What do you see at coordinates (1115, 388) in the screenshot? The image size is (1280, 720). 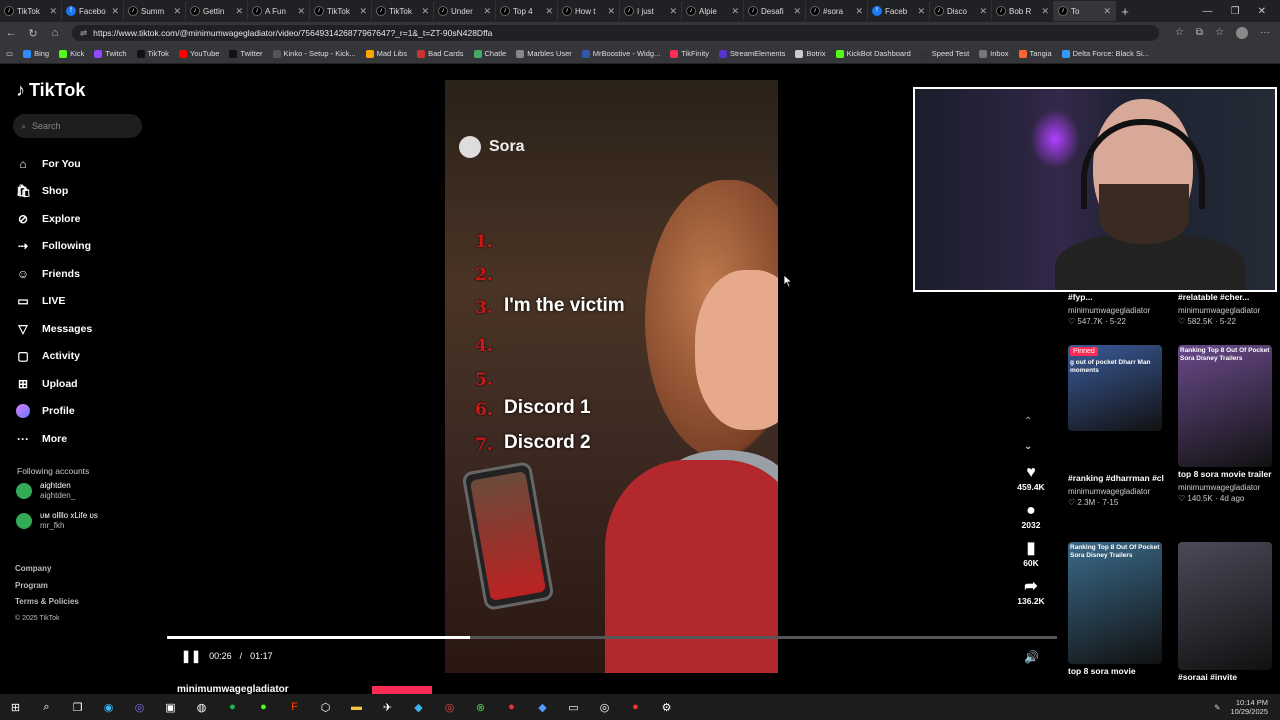 I see `video-thumbnail: Pinned g out of pocket Dharr Man moments` at bounding box center [1115, 388].